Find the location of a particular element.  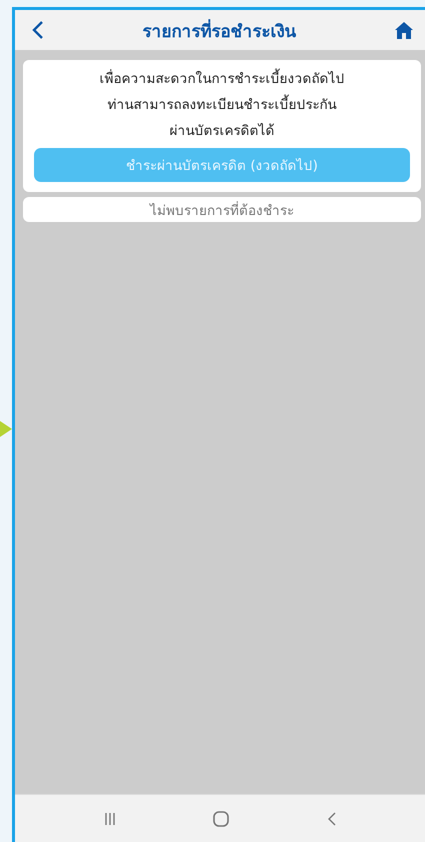

notice-text: ท่านสามารถลงทะเบียนชำระเบี้ยประกัน is located at coordinates (222, 105).